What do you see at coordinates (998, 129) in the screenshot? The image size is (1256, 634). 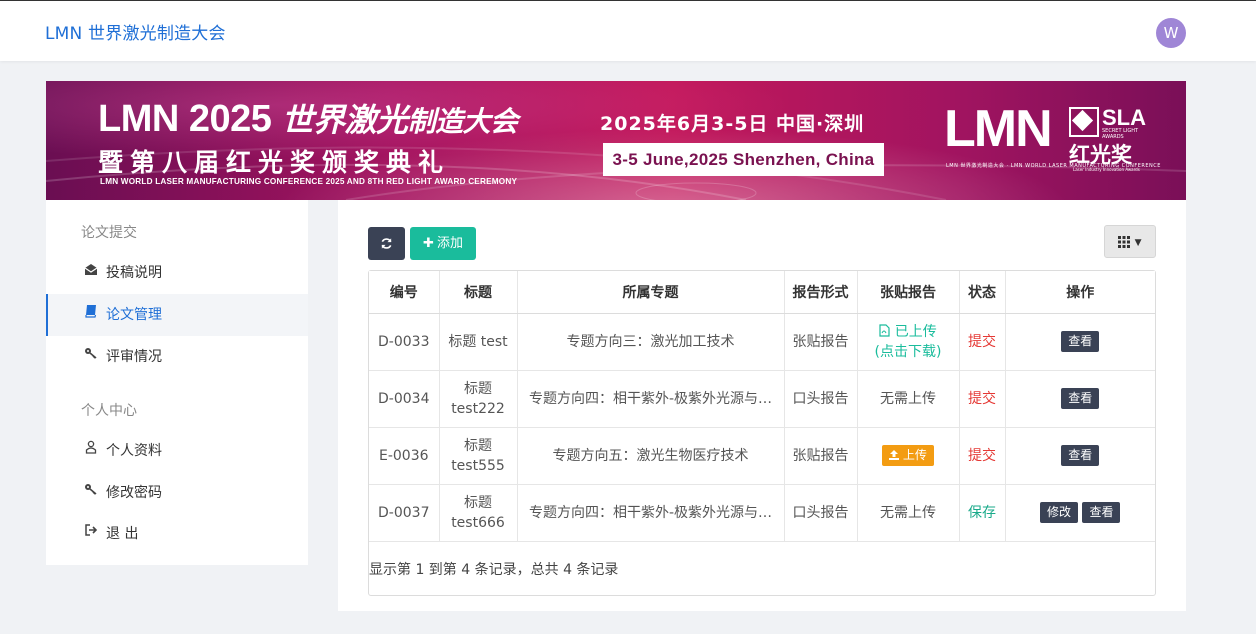 I see `lmn-logo: LMN` at bounding box center [998, 129].